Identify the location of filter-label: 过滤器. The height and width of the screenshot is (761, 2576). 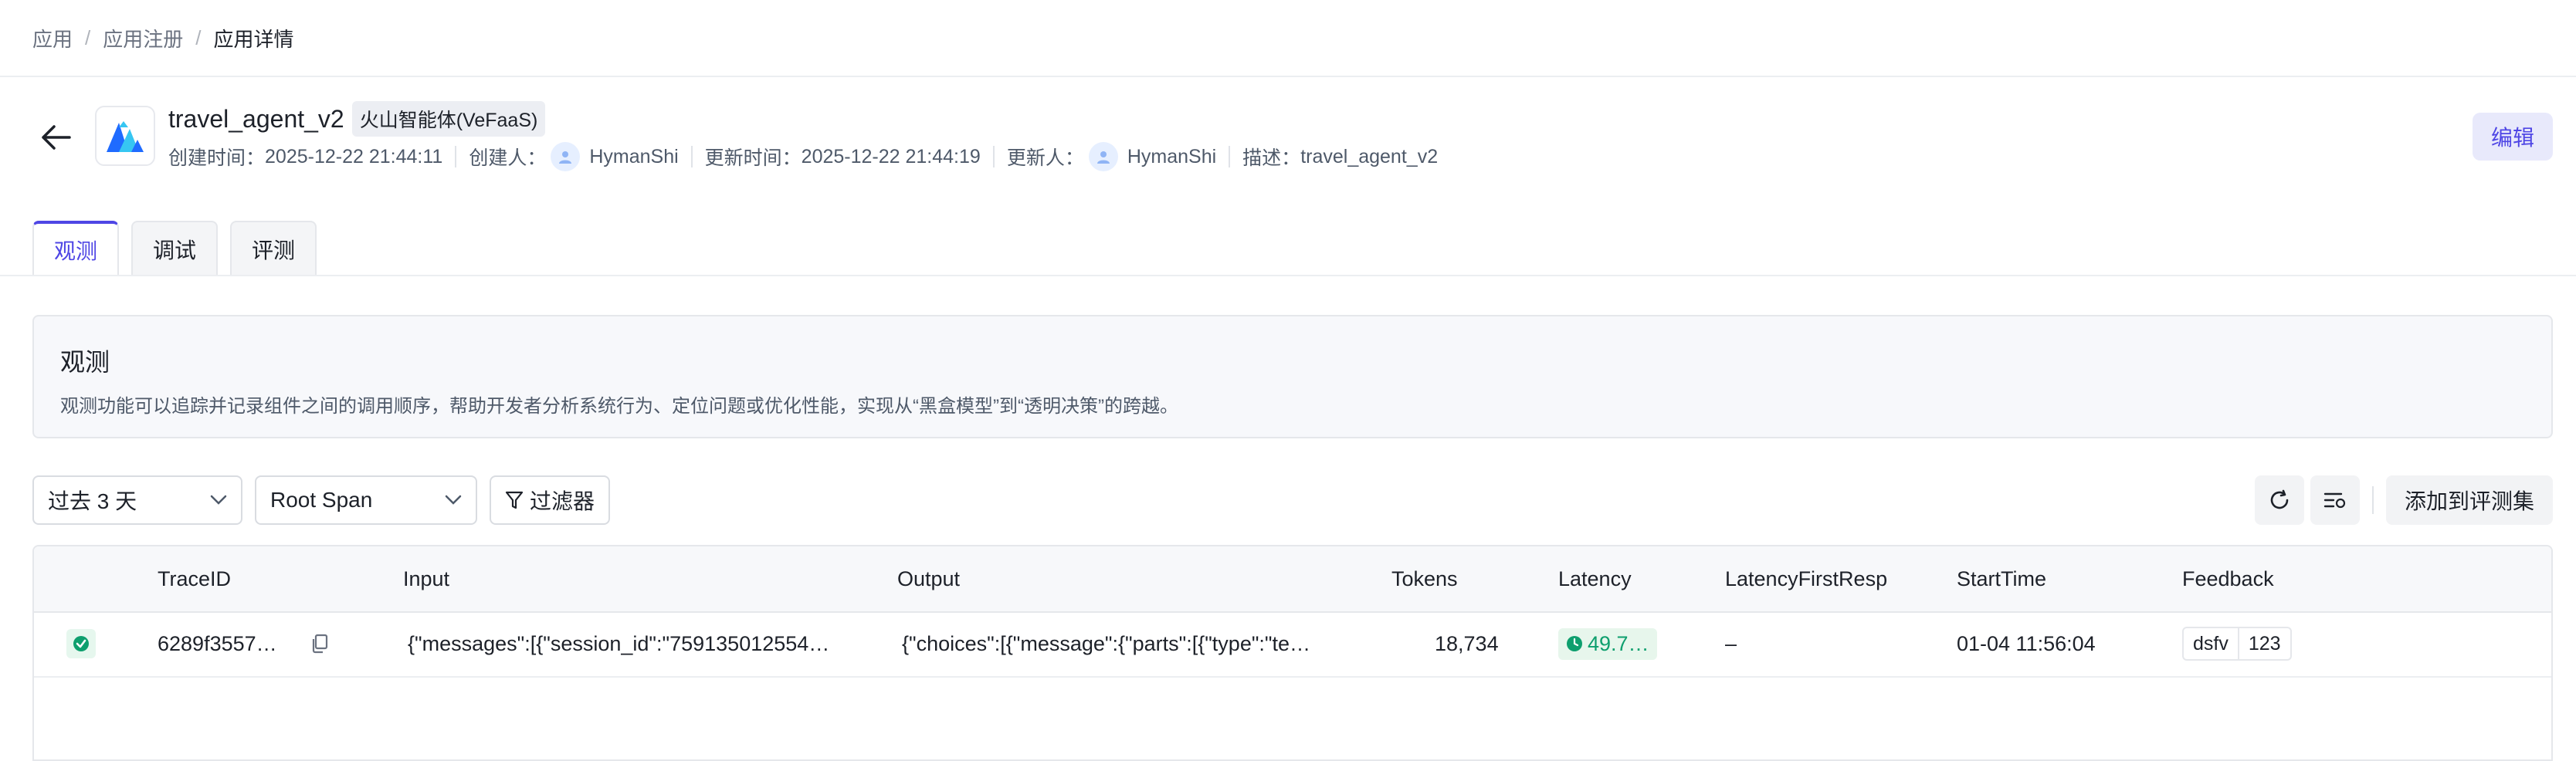
(562, 501).